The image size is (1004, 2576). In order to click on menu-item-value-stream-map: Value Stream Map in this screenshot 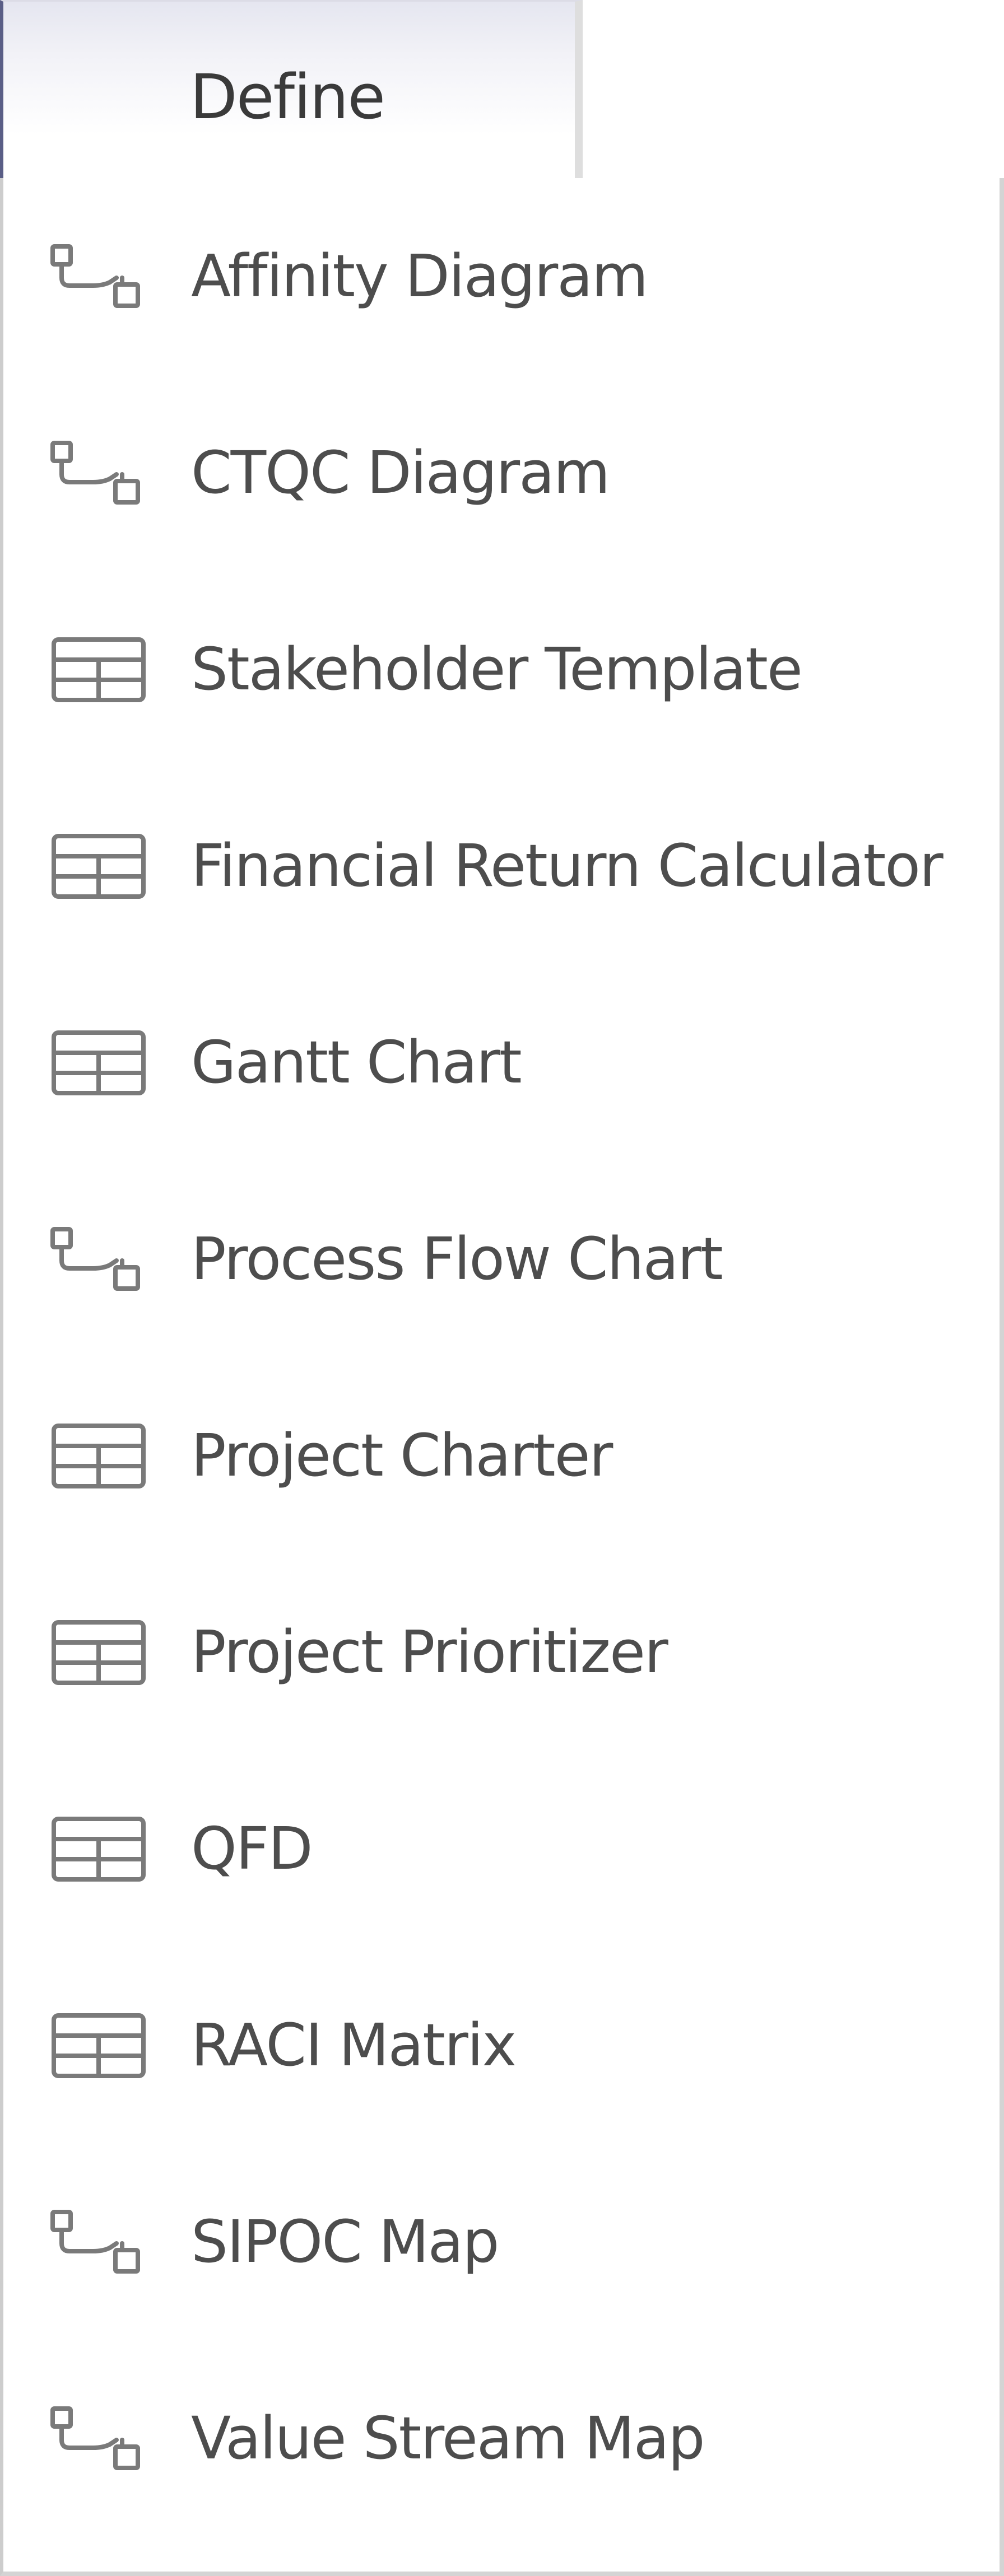, I will do `click(499, 2439)`.